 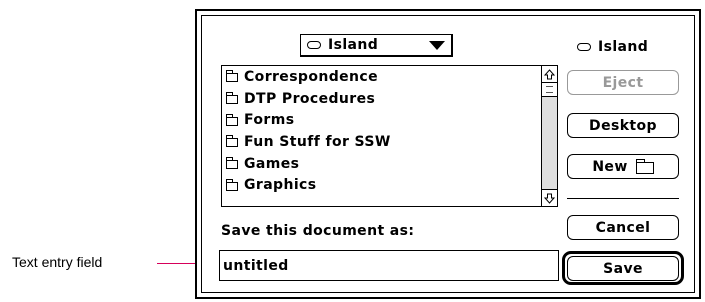 I want to click on save-button: Save, so click(x=623, y=268).